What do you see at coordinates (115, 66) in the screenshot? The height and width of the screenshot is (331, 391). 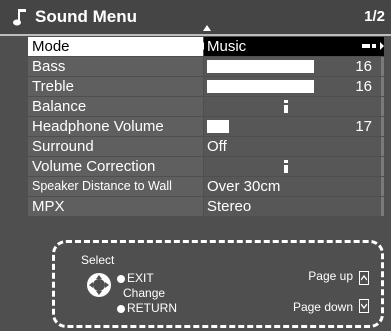 I see `menu-item-label: Bass` at bounding box center [115, 66].